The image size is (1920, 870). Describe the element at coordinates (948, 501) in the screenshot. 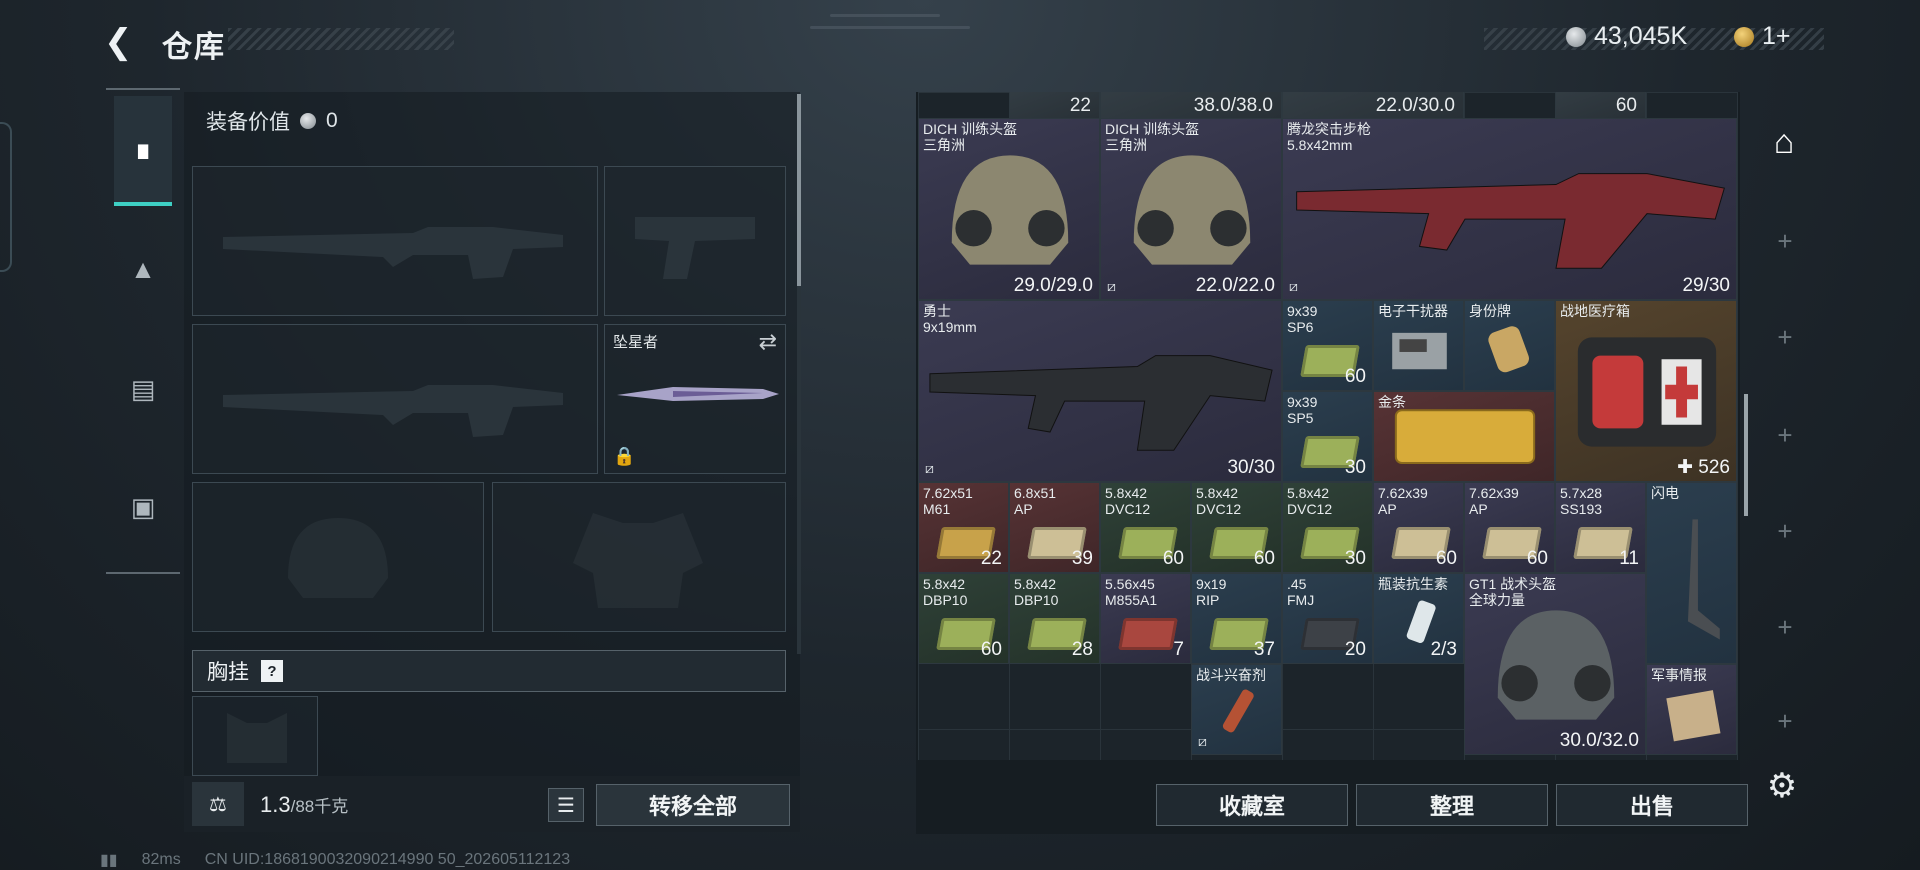

I see `stash-item-name: 7.62x51 M61` at that location.